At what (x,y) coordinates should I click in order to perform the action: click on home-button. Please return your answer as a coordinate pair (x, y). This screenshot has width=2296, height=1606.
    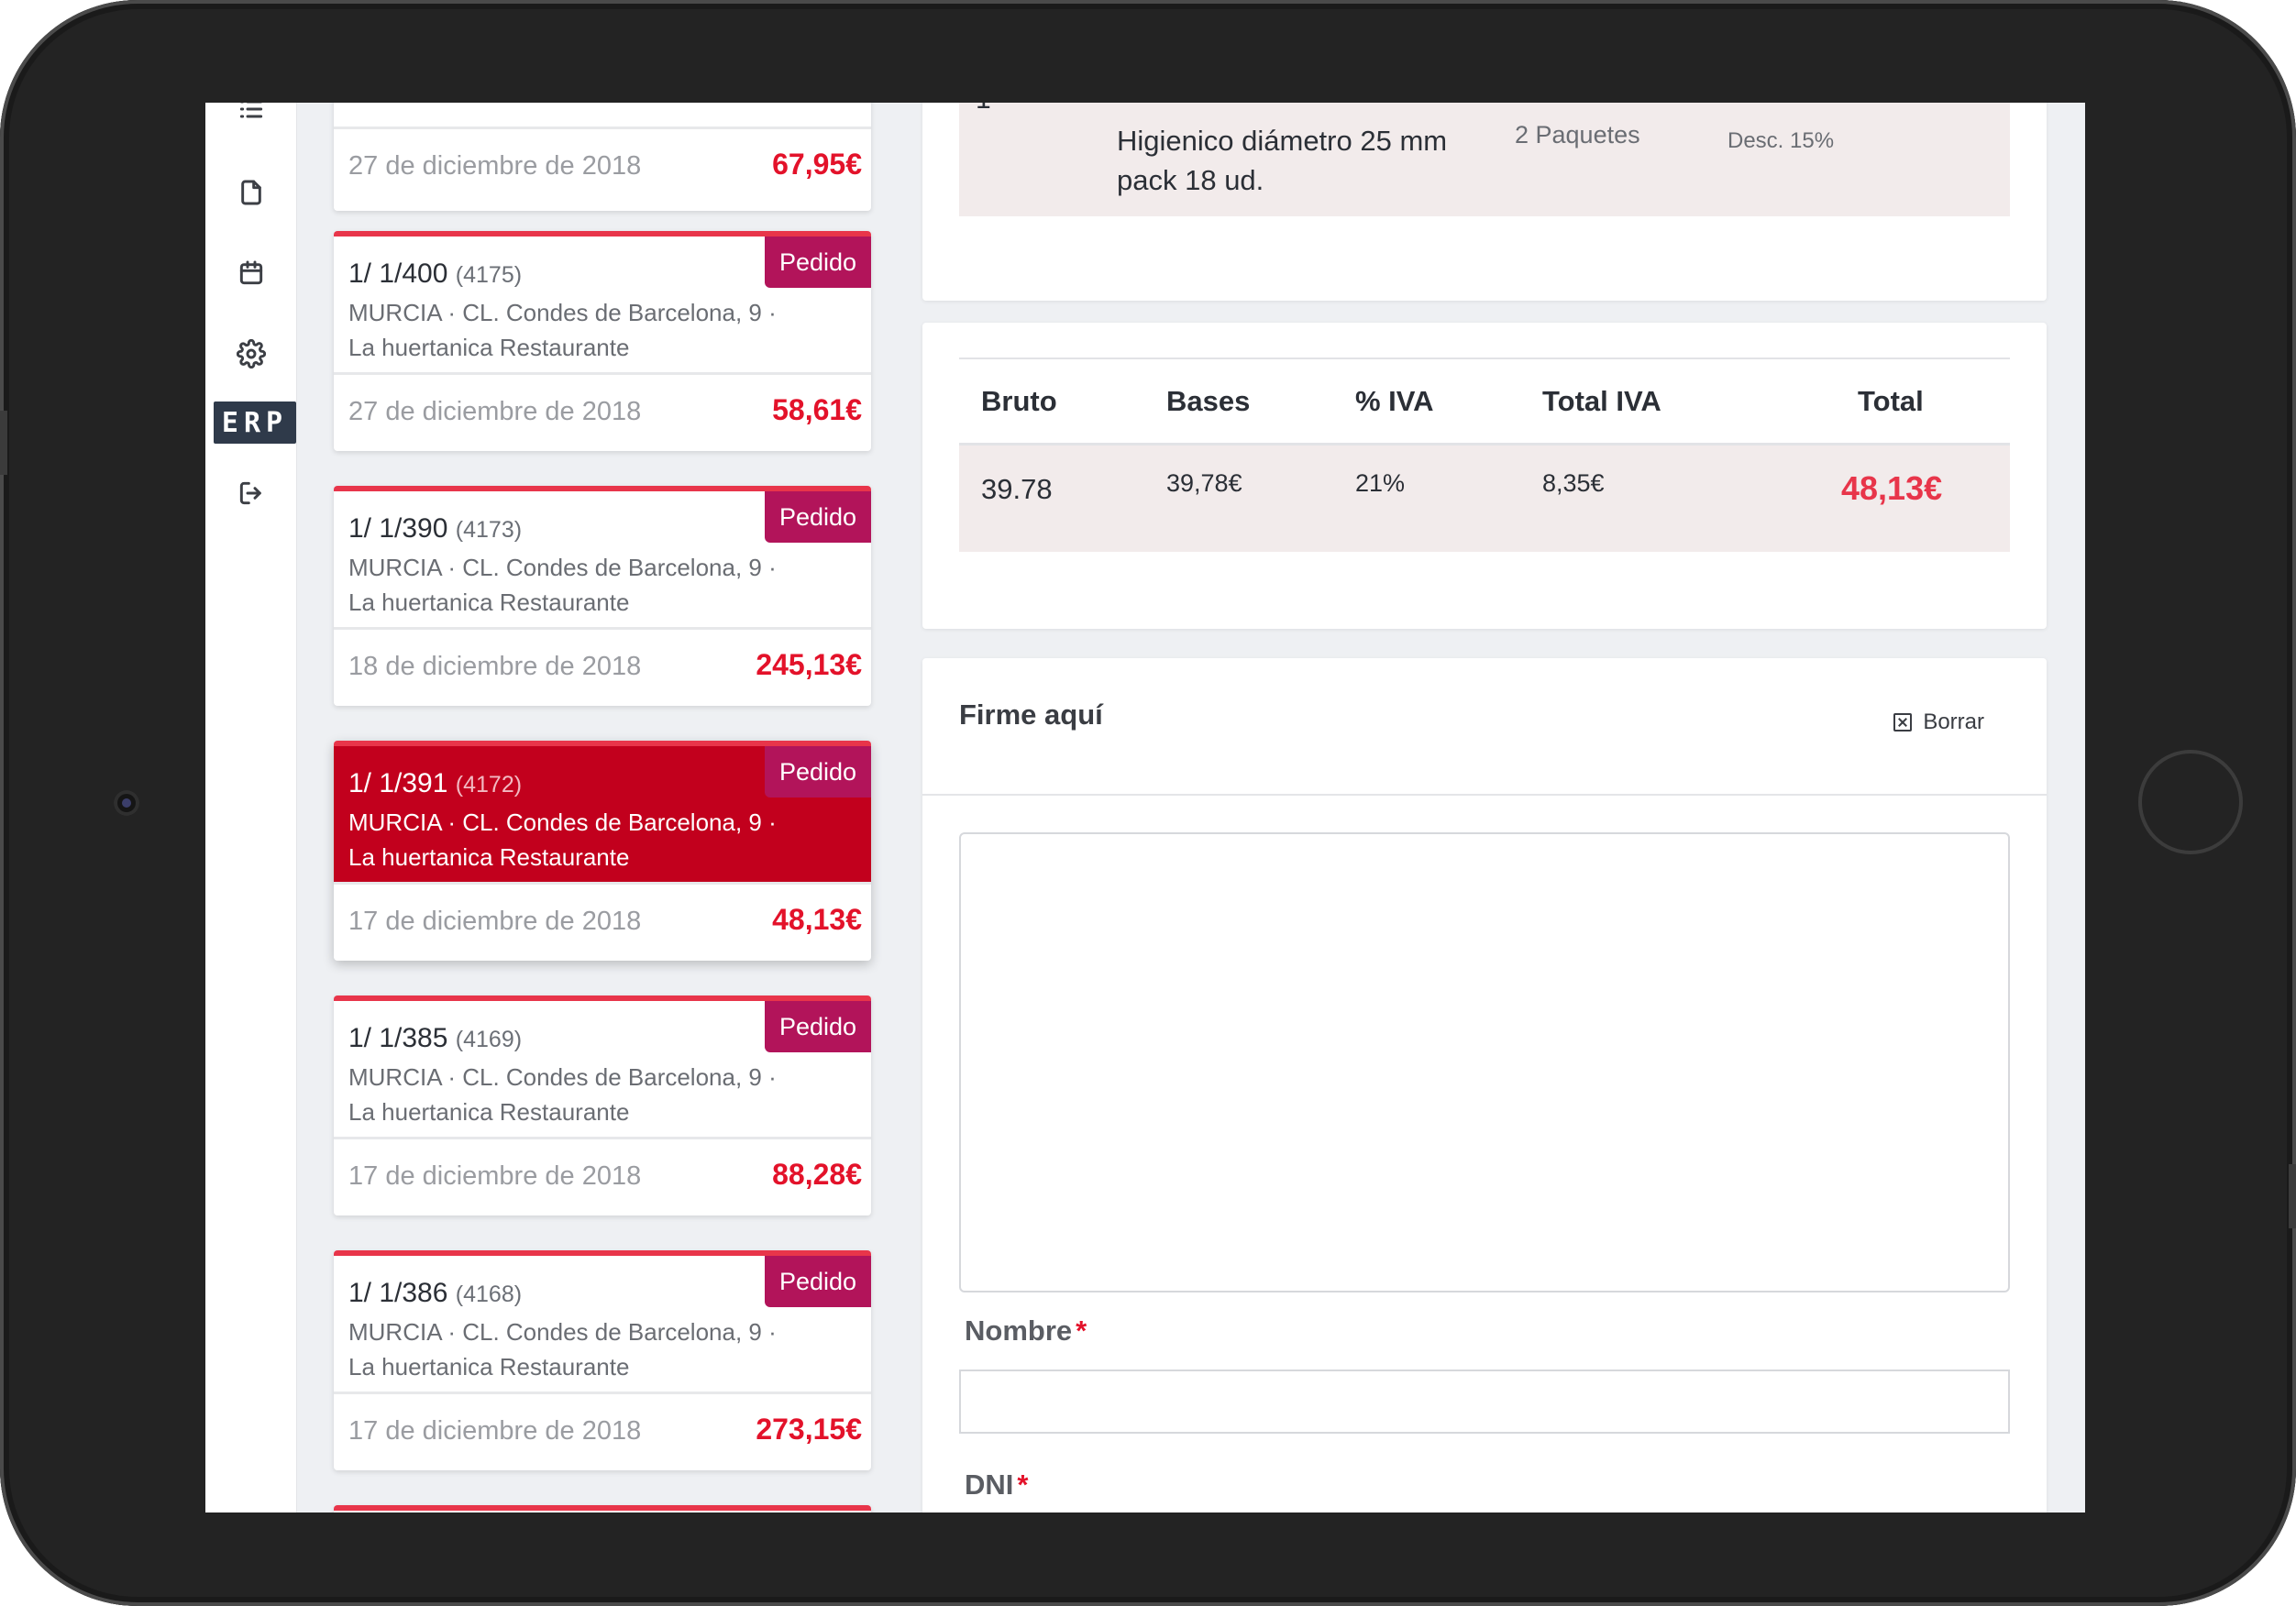
    Looking at the image, I should click on (2190, 802).